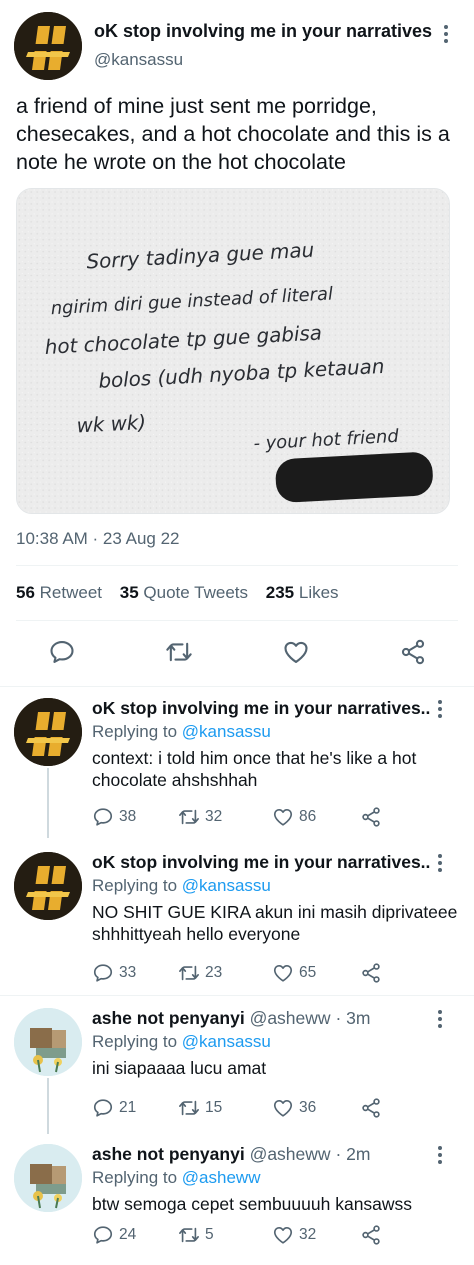 The height and width of the screenshot is (1265, 474). Describe the element at coordinates (294, 1235) in the screenshot. I see `like-button: 32` at that location.